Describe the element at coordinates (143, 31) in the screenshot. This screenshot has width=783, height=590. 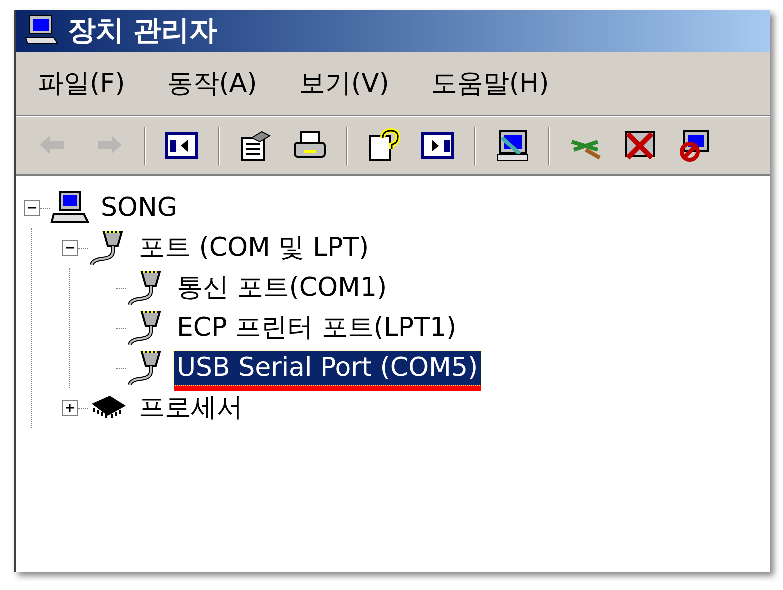
I see `window-title: 장치 관리자` at that location.